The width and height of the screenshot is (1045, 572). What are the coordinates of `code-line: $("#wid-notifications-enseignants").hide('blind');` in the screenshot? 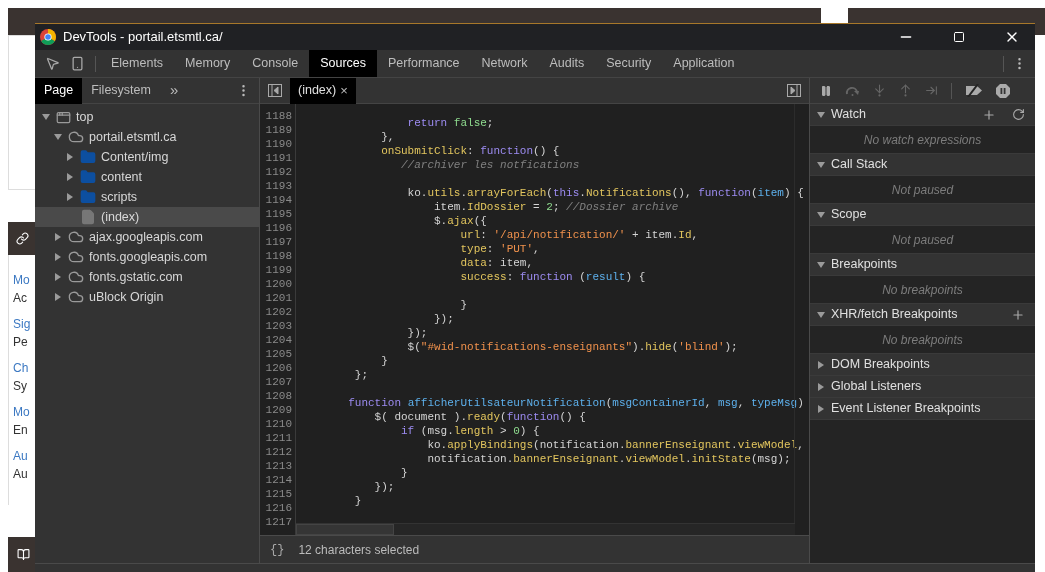 It's located at (572, 347).